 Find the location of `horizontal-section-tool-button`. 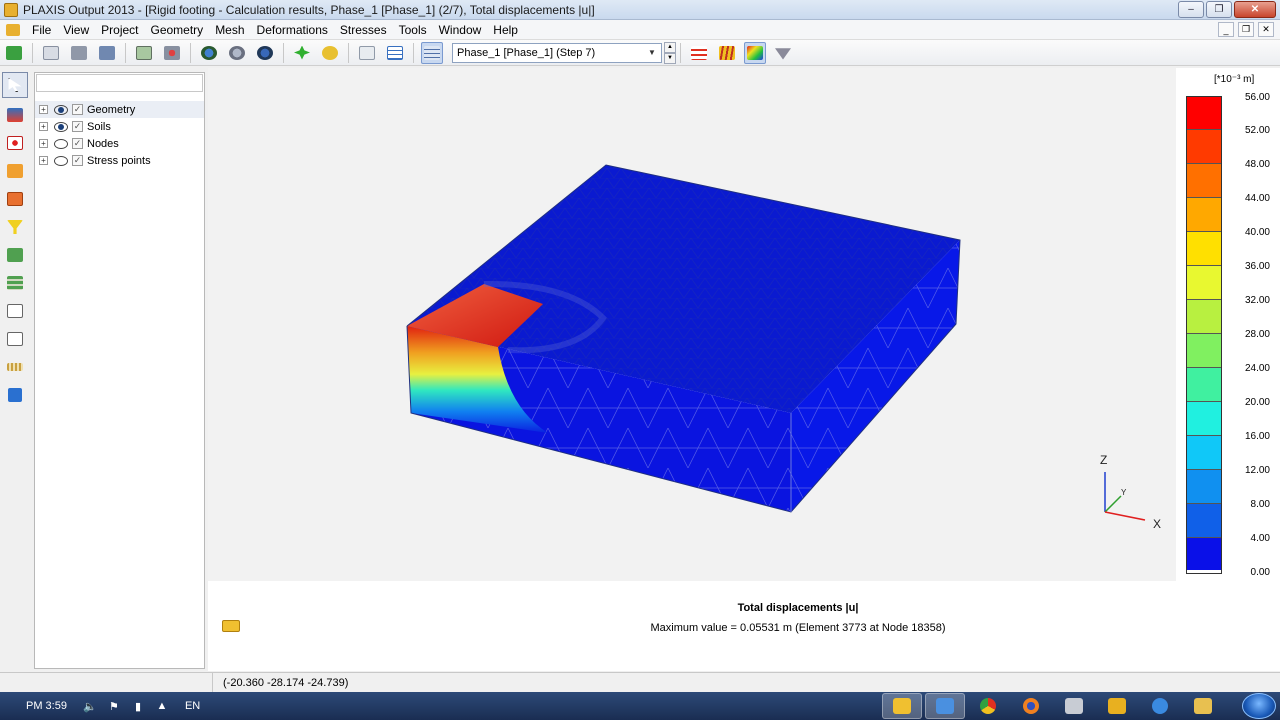

horizontal-section-tool-button is located at coordinates (15, 283).